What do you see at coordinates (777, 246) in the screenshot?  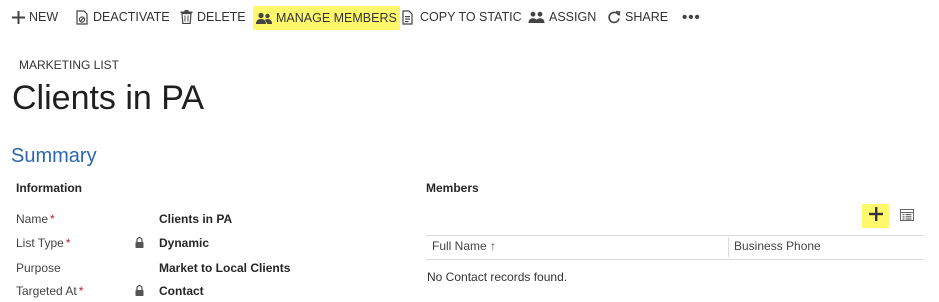 I see `column-header-business-phone: Business Phone` at bounding box center [777, 246].